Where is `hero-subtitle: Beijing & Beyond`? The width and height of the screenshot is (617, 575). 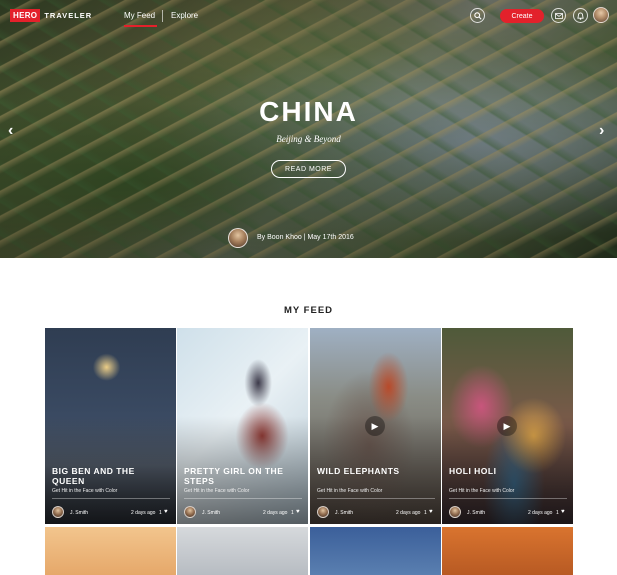 hero-subtitle: Beijing & Beyond is located at coordinates (308, 139).